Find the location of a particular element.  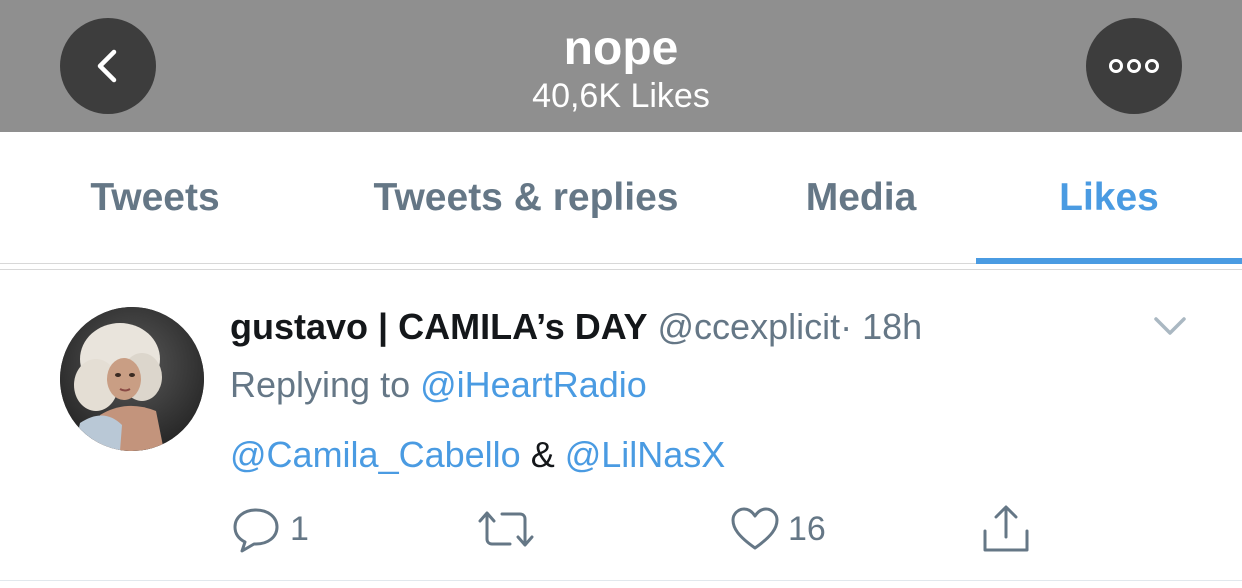

tweet-body: @Camila_Cabello & @LilNasX is located at coordinates (477, 455).